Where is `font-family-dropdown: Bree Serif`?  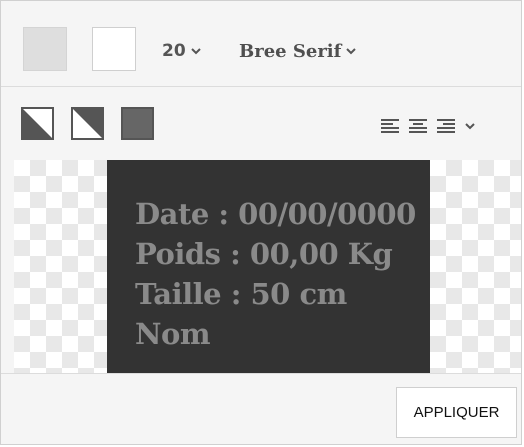 font-family-dropdown: Bree Serif is located at coordinates (298, 51).